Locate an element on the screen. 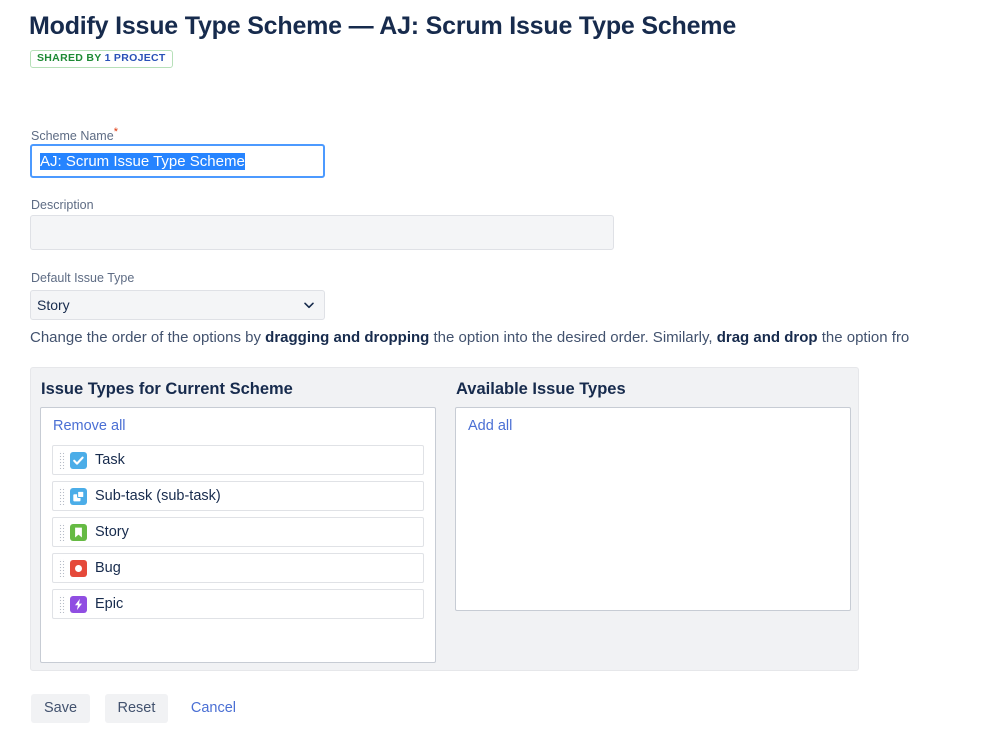  bug-icon is located at coordinates (78, 568).